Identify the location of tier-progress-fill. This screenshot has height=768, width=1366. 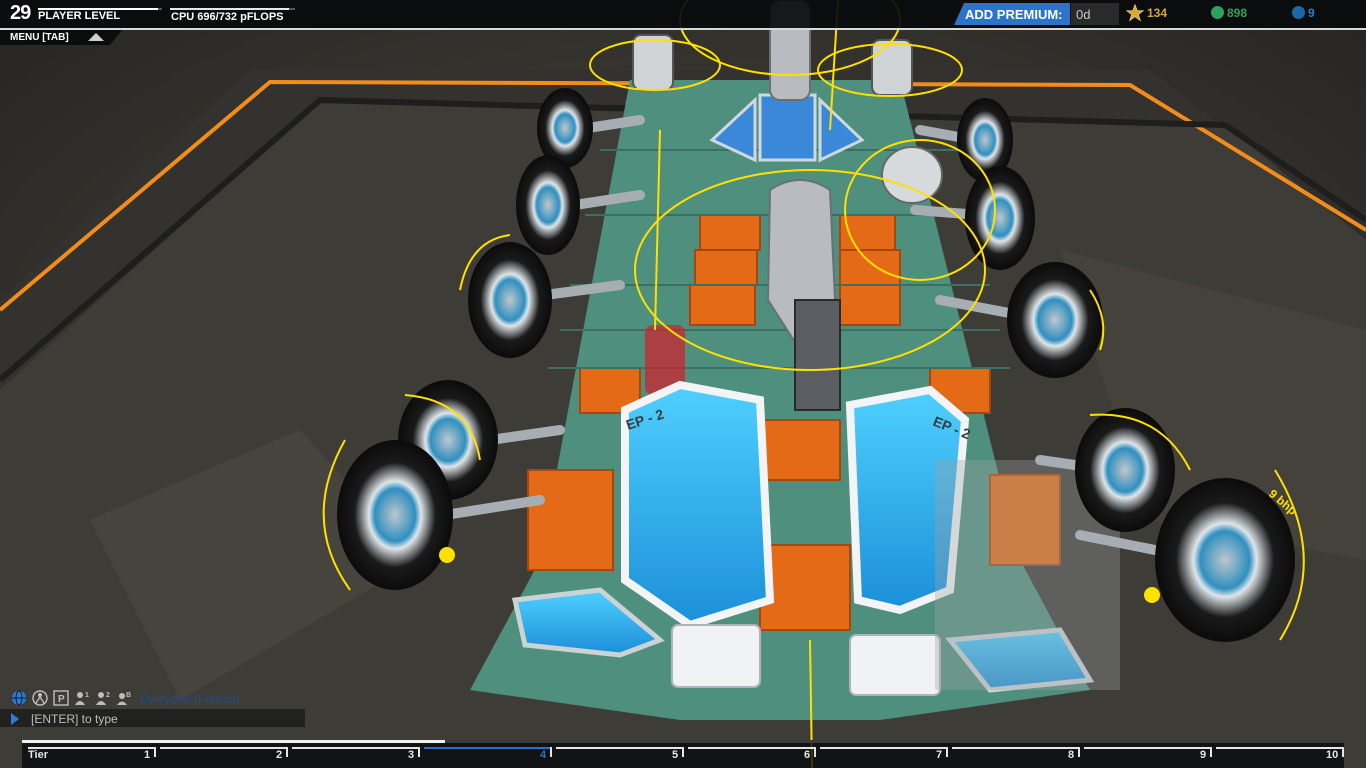
(234, 741).